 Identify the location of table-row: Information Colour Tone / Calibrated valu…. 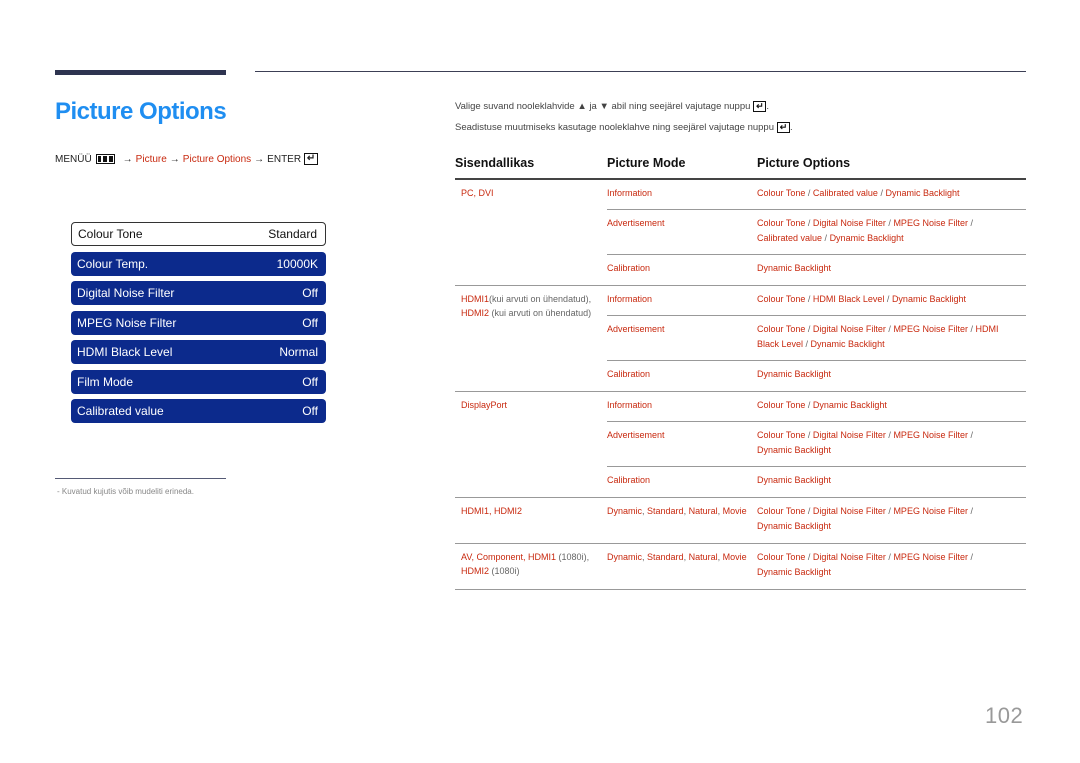
(816, 195).